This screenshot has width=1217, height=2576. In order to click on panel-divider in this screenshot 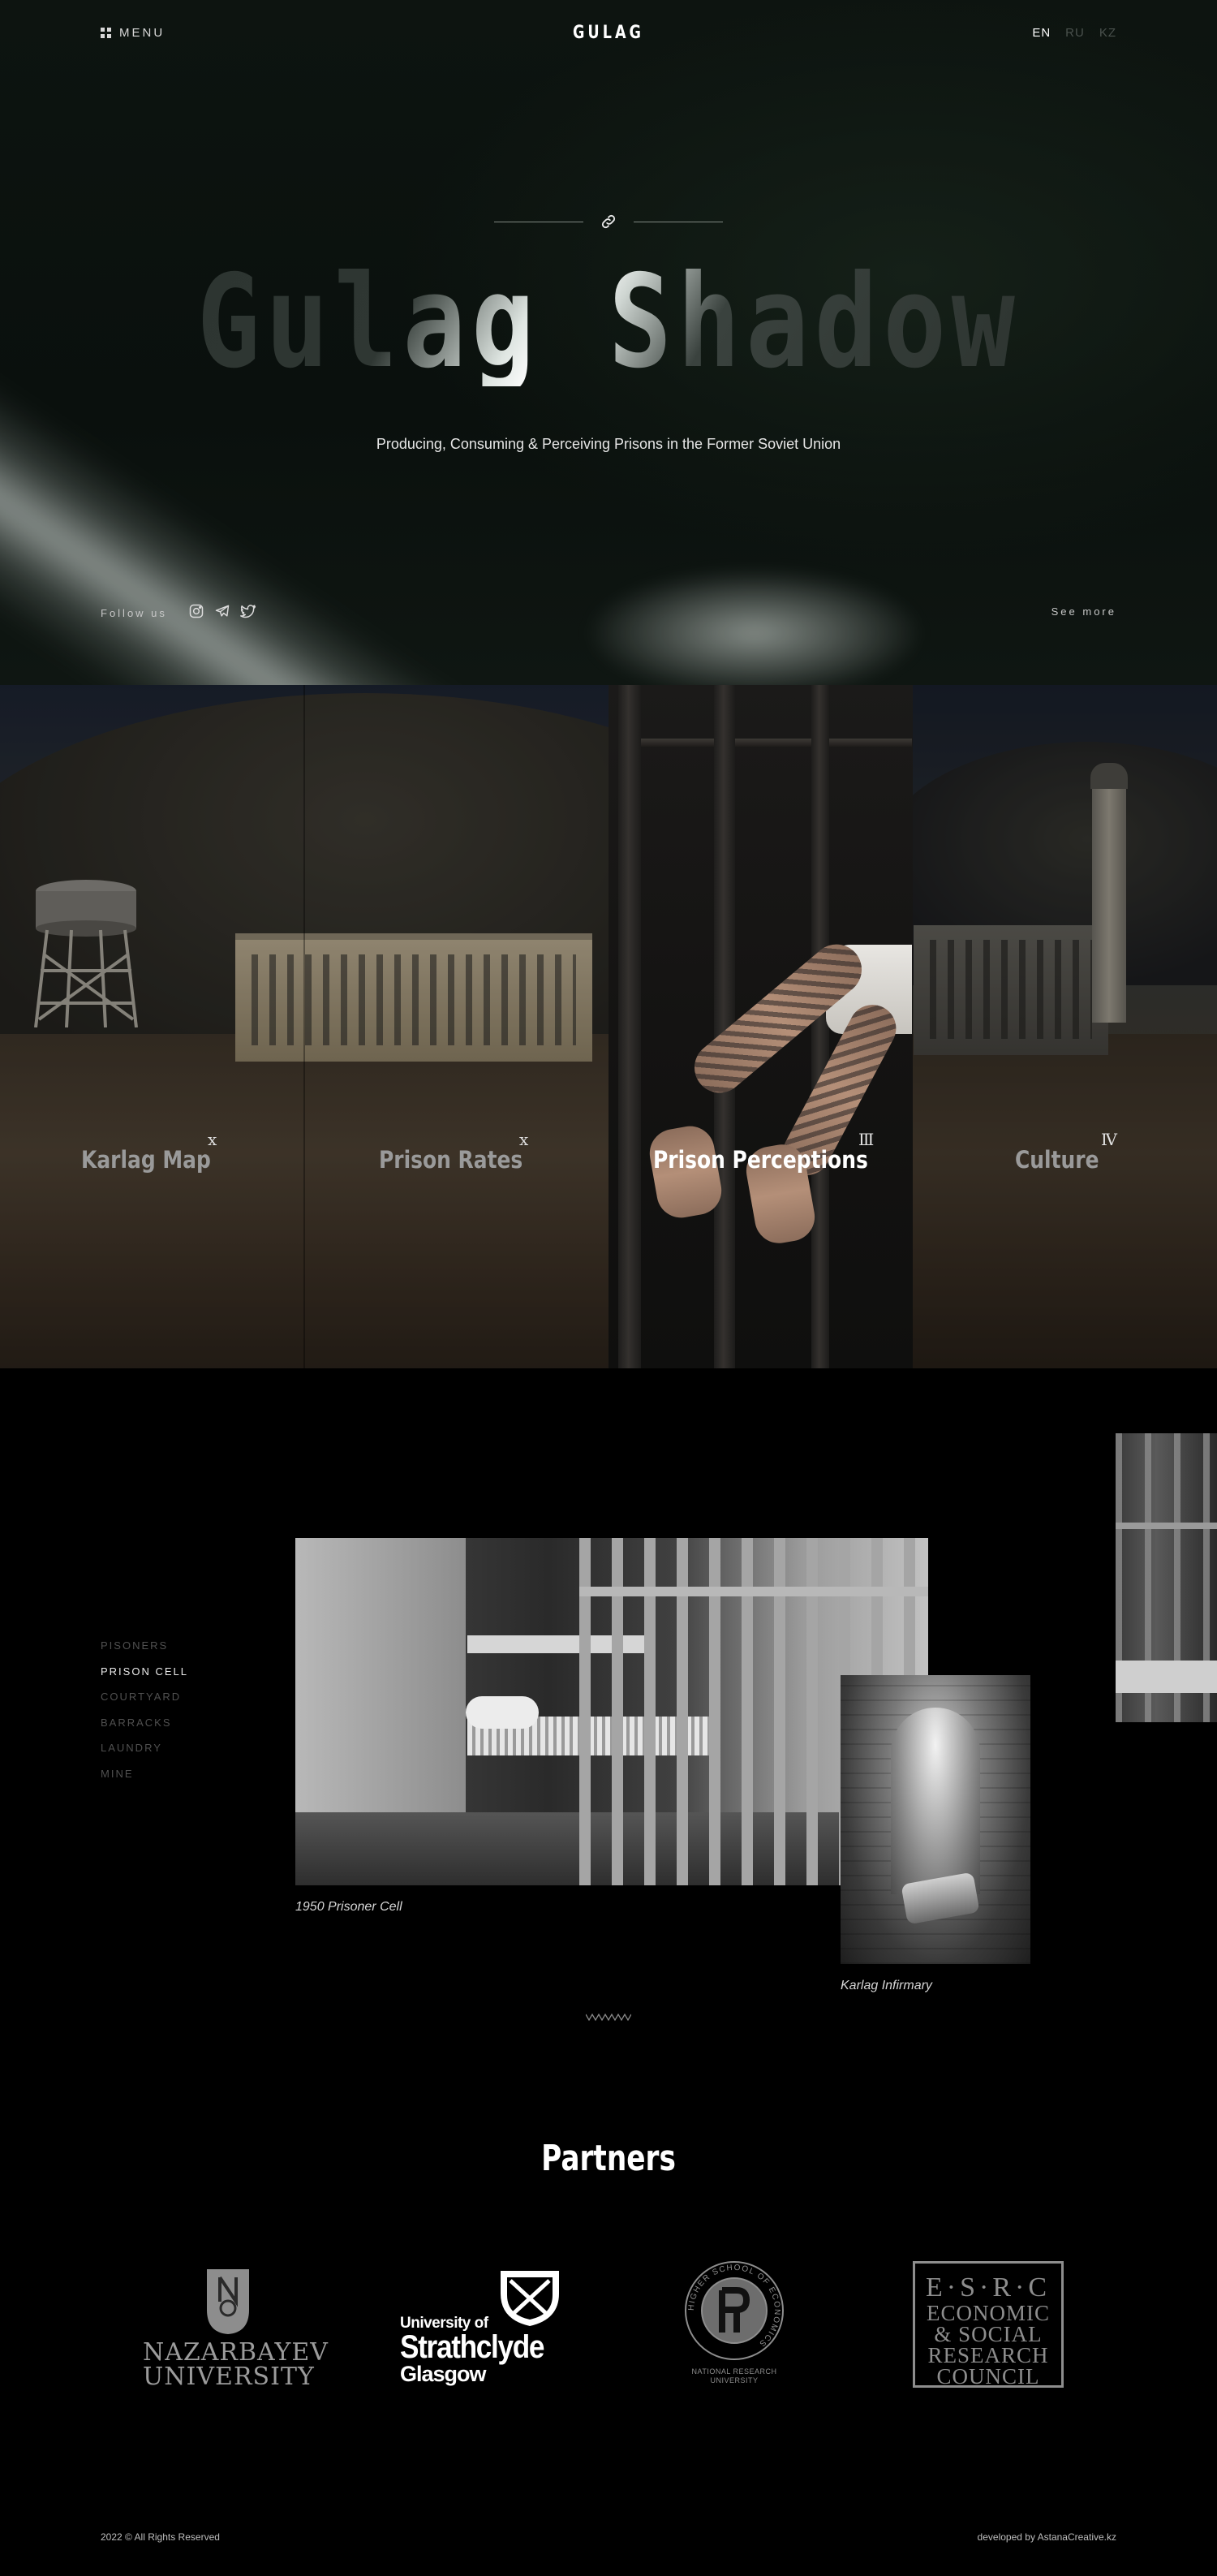, I will do `click(304, 1026)`.